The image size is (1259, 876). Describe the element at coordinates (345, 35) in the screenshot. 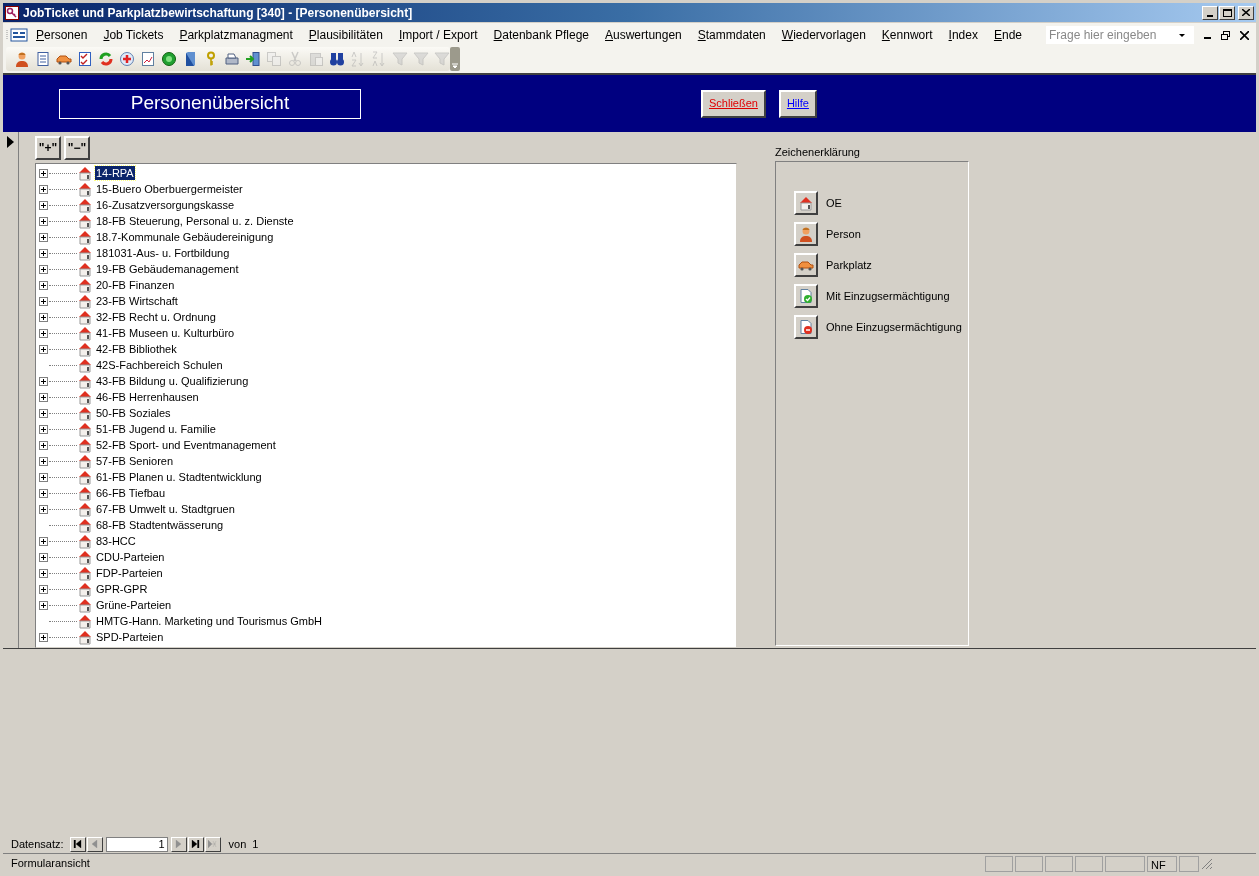

I see `menu-item: Plausibilitäten` at that location.